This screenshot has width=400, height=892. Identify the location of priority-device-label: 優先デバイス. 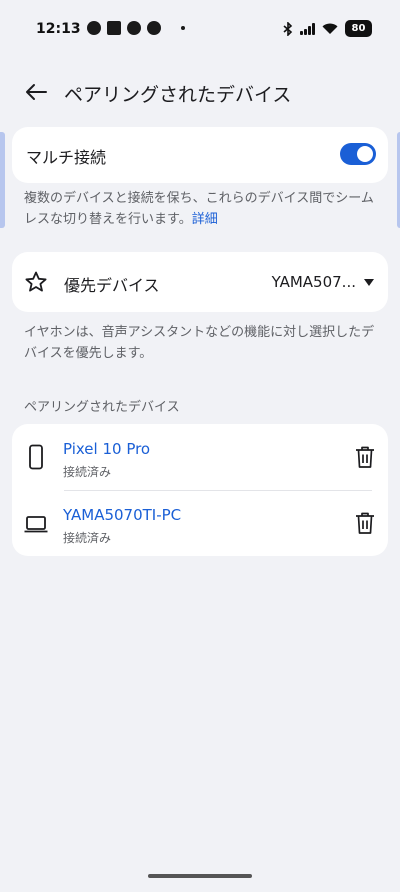
(112, 285).